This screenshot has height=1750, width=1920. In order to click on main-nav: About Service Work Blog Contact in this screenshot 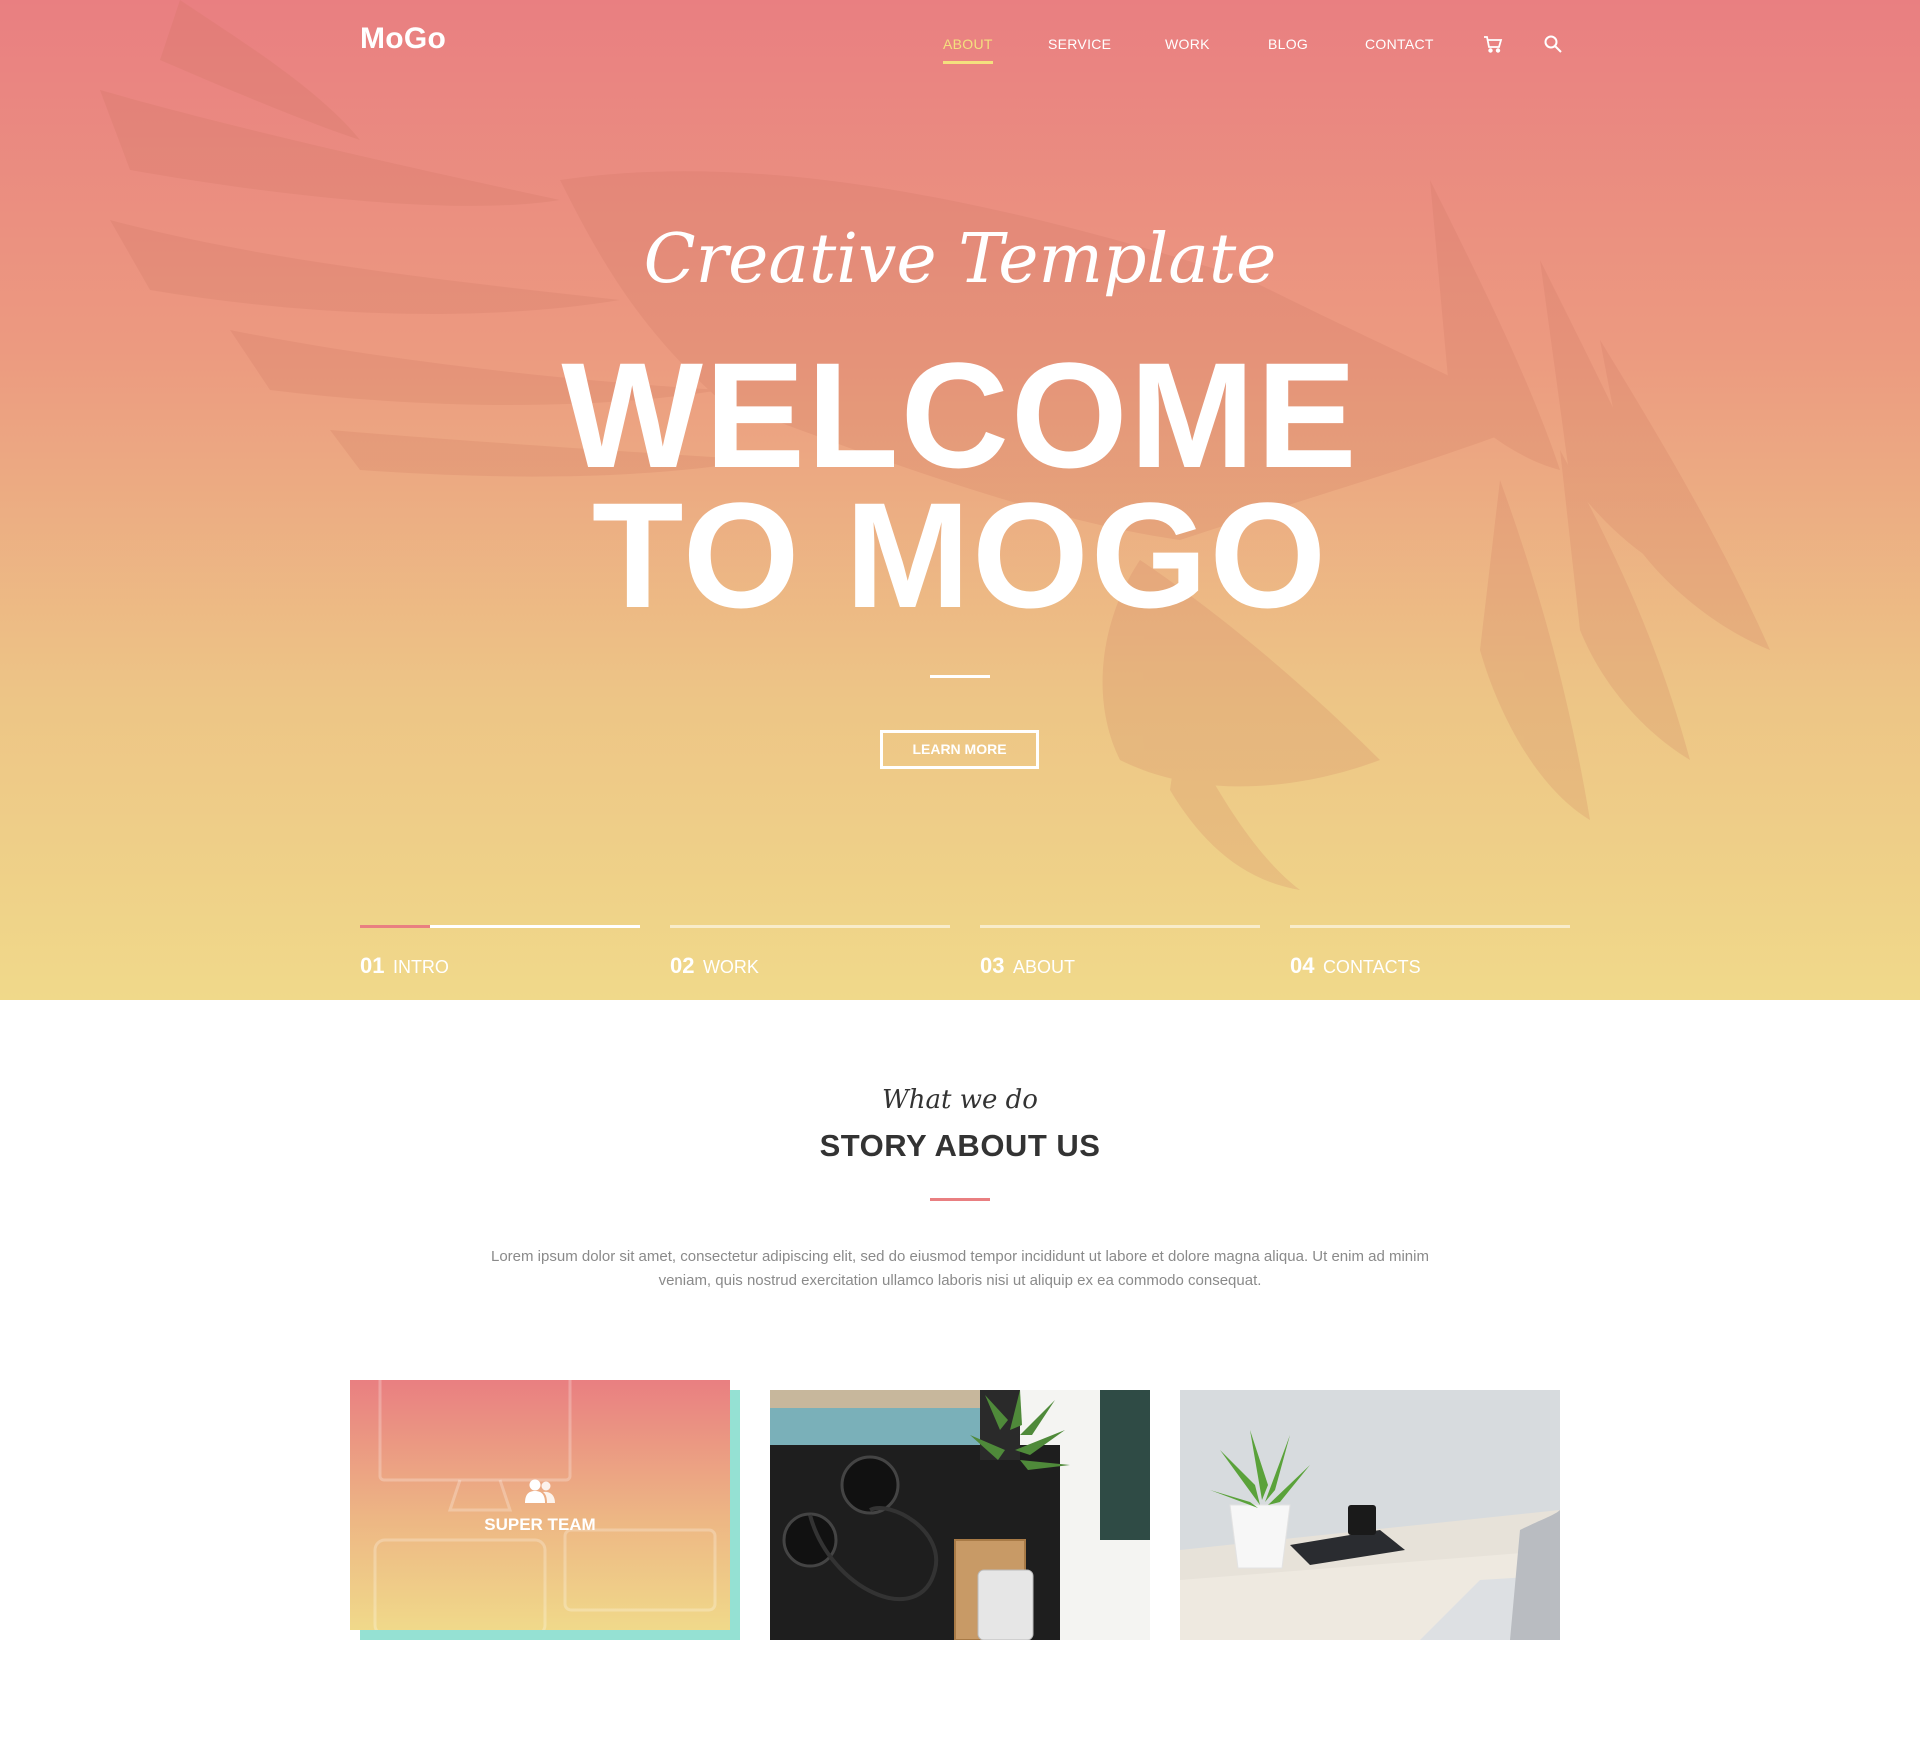, I will do `click(960, 45)`.